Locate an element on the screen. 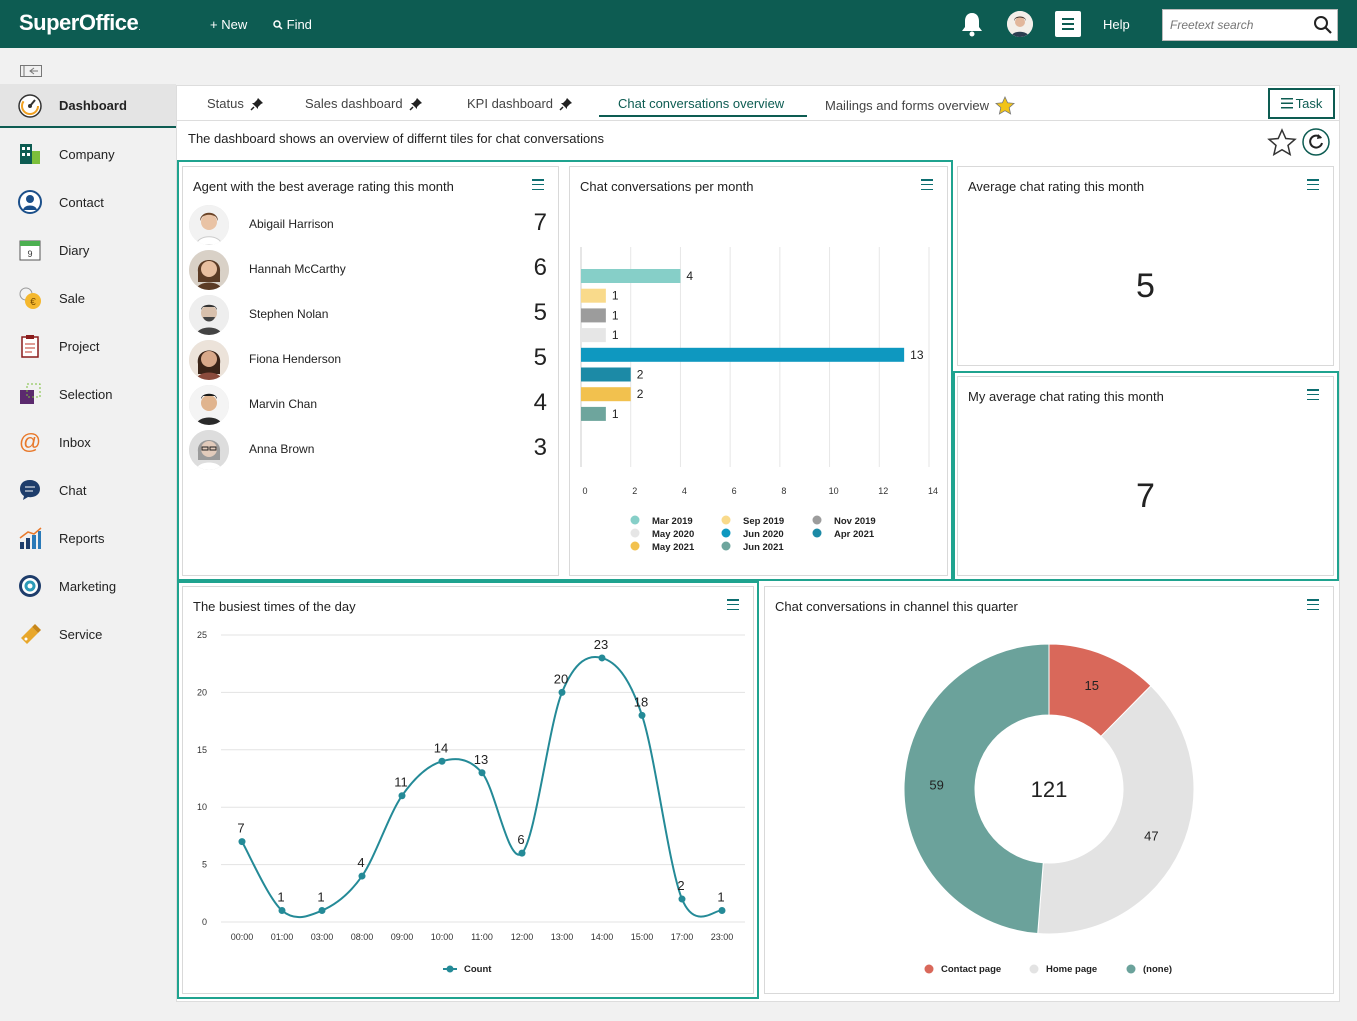 The image size is (1357, 1021). agent-row: Abigail Harrison 7 is located at coordinates (373, 225).